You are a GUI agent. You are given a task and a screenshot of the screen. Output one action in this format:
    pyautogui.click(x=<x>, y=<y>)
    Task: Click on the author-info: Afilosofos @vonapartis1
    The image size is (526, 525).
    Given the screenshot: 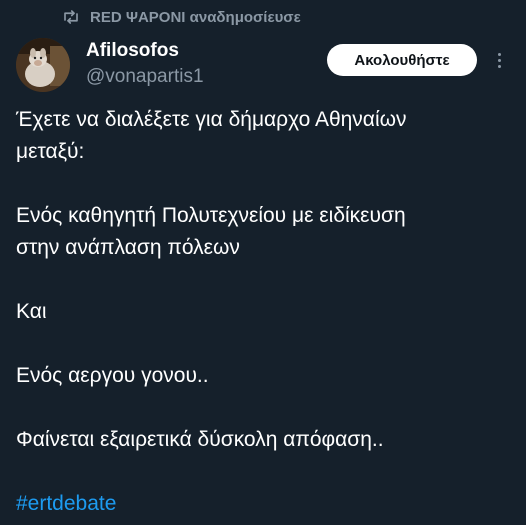 What is the action you would take?
    pyautogui.click(x=145, y=64)
    